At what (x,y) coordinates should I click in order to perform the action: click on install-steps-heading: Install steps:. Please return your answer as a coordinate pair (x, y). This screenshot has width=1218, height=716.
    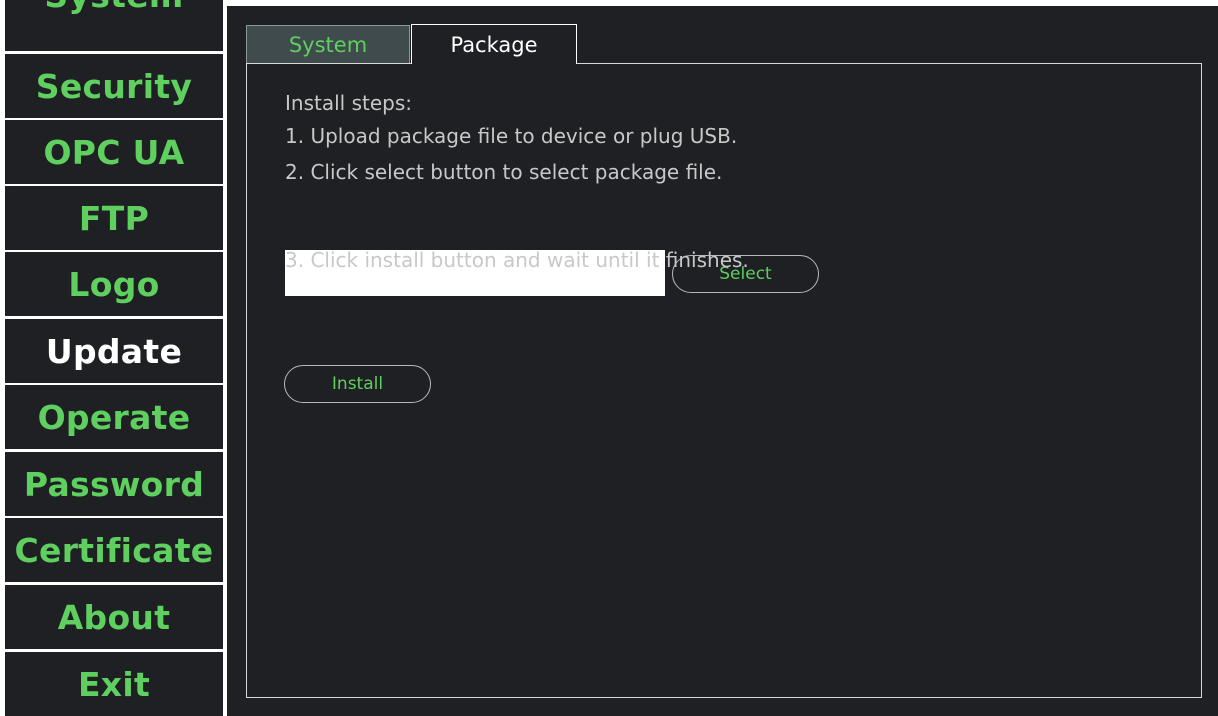
    Looking at the image, I should click on (348, 103).